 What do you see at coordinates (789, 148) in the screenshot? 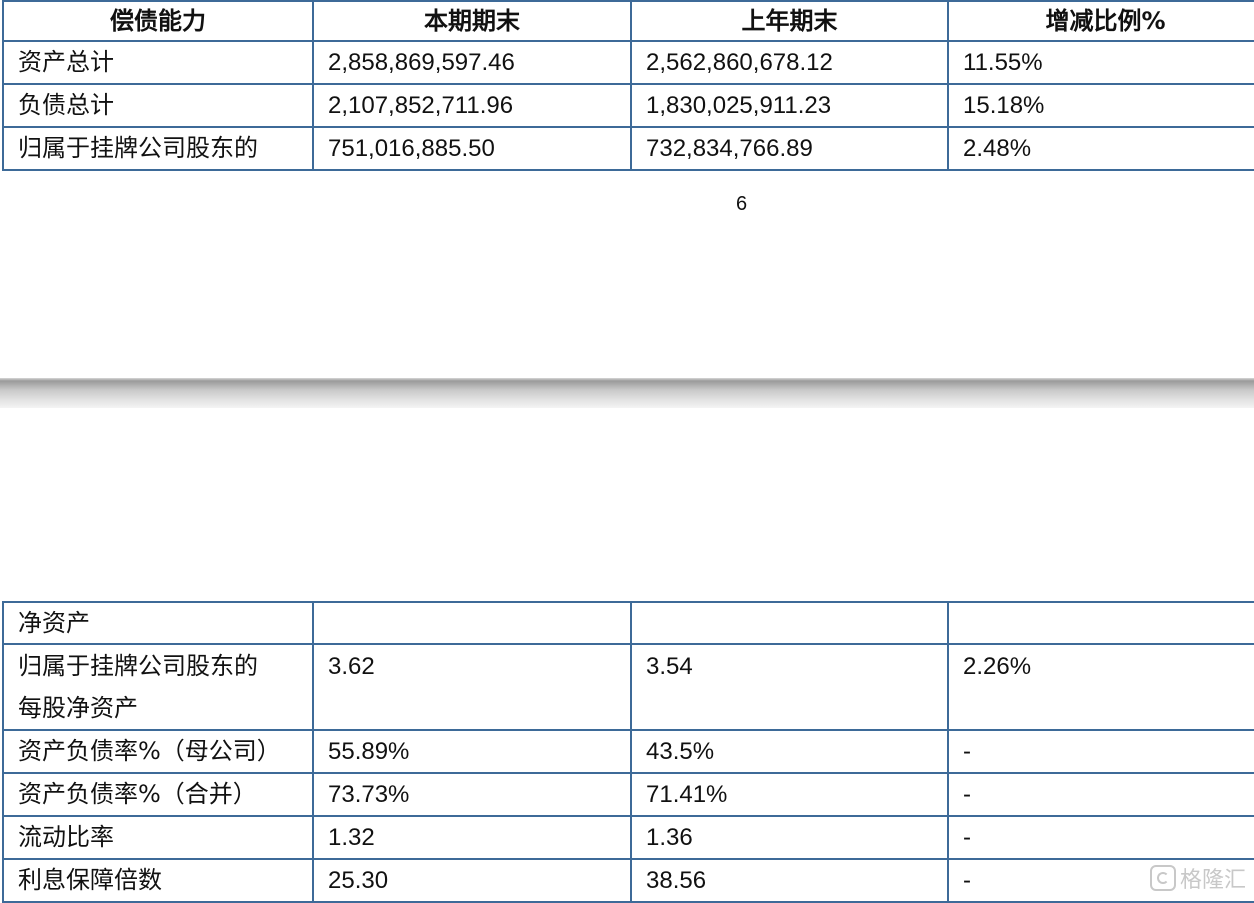
I see `prior-value: 732,834,766.89` at bounding box center [789, 148].